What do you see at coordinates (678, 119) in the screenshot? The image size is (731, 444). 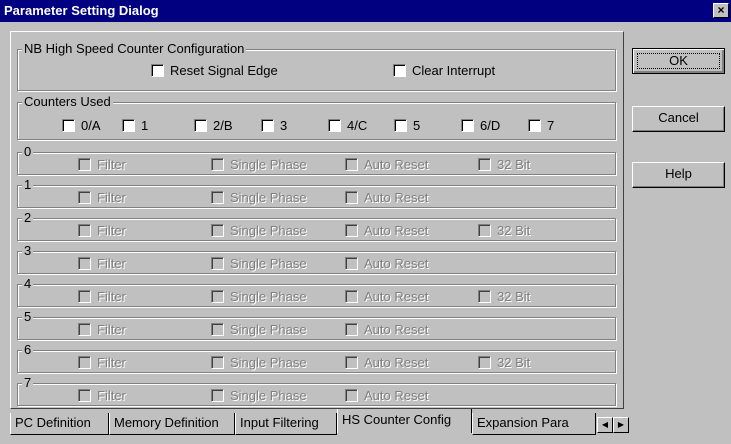 I see `cancel-button: Cancel` at bounding box center [678, 119].